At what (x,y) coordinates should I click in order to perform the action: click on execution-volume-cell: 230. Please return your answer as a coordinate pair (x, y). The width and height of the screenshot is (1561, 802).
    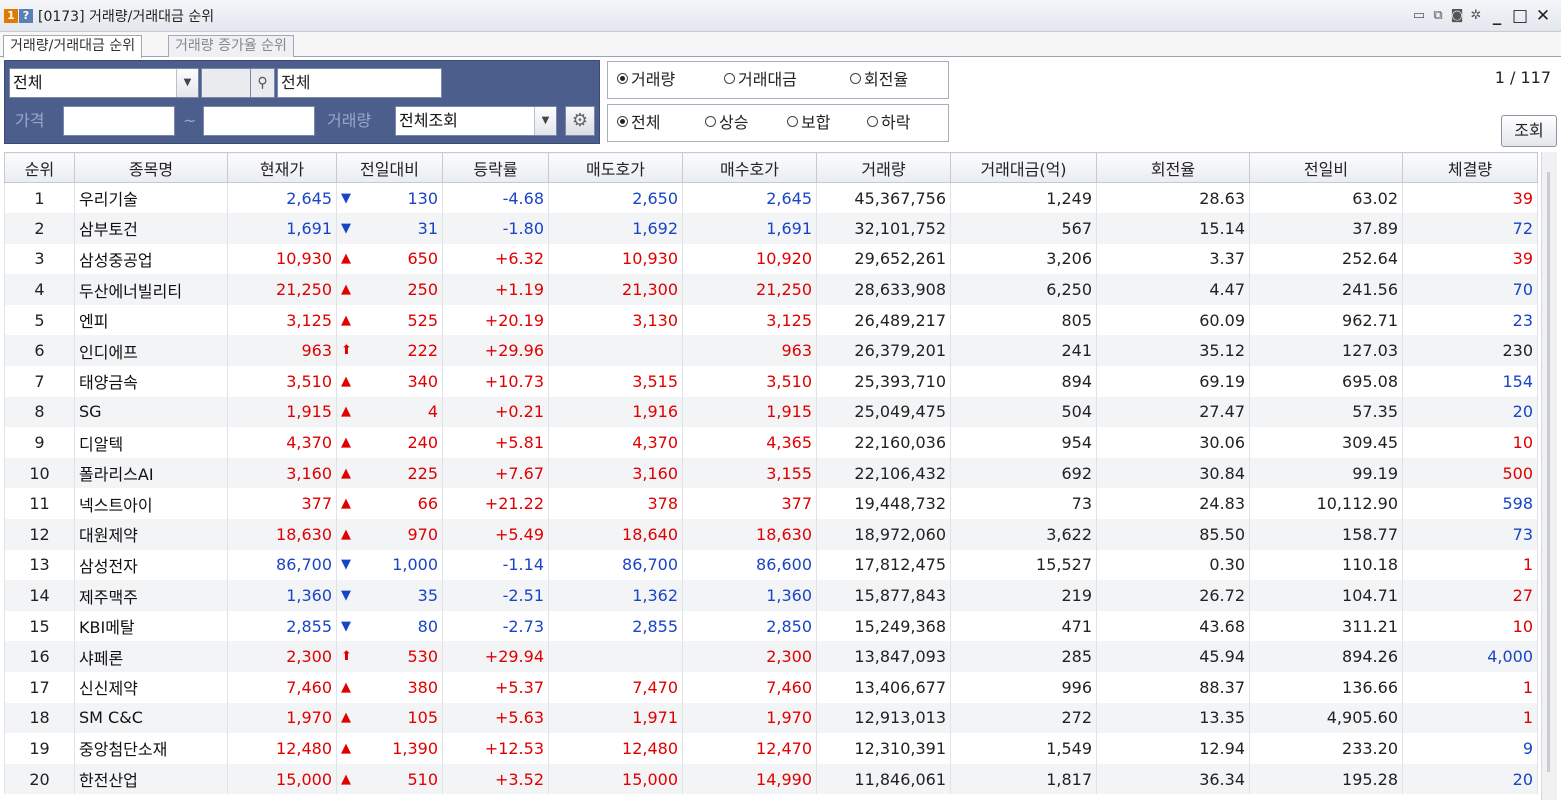
    Looking at the image, I should click on (1470, 351).